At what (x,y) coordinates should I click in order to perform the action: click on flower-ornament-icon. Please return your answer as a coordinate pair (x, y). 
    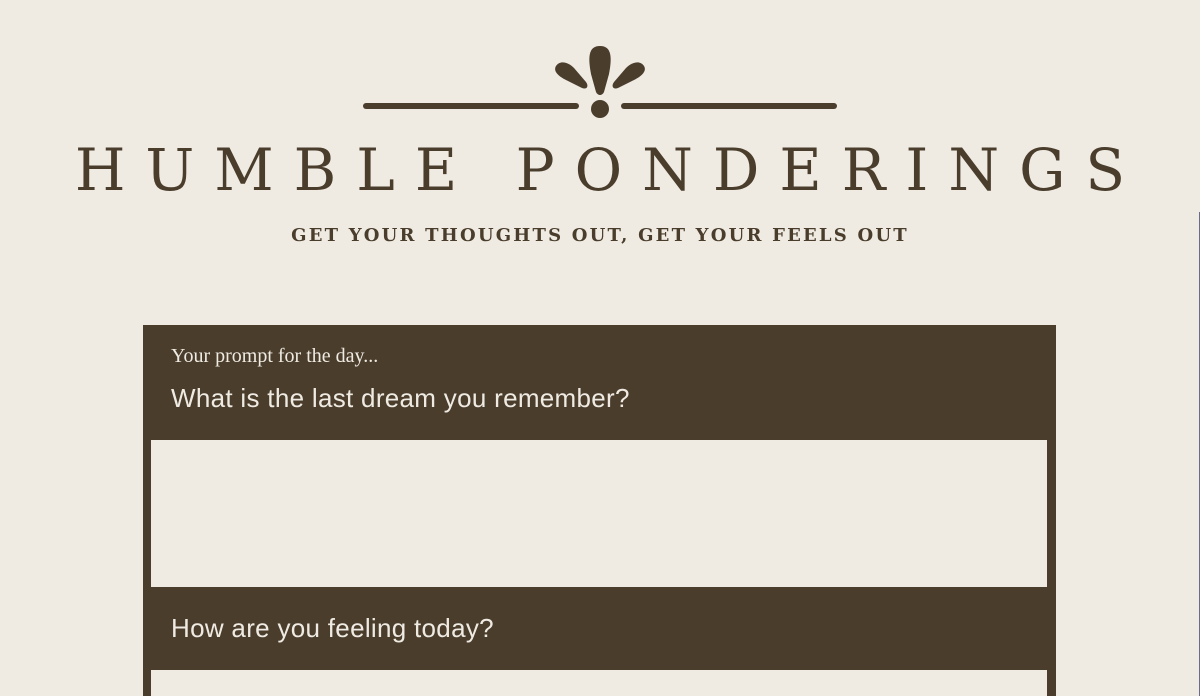
    Looking at the image, I should click on (600, 82).